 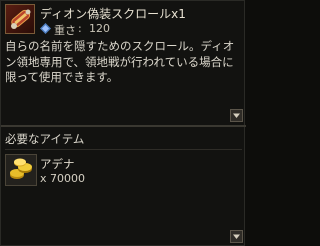 I want to click on item-name: ディオン偽装スクロールx1, so click(x=113, y=13).